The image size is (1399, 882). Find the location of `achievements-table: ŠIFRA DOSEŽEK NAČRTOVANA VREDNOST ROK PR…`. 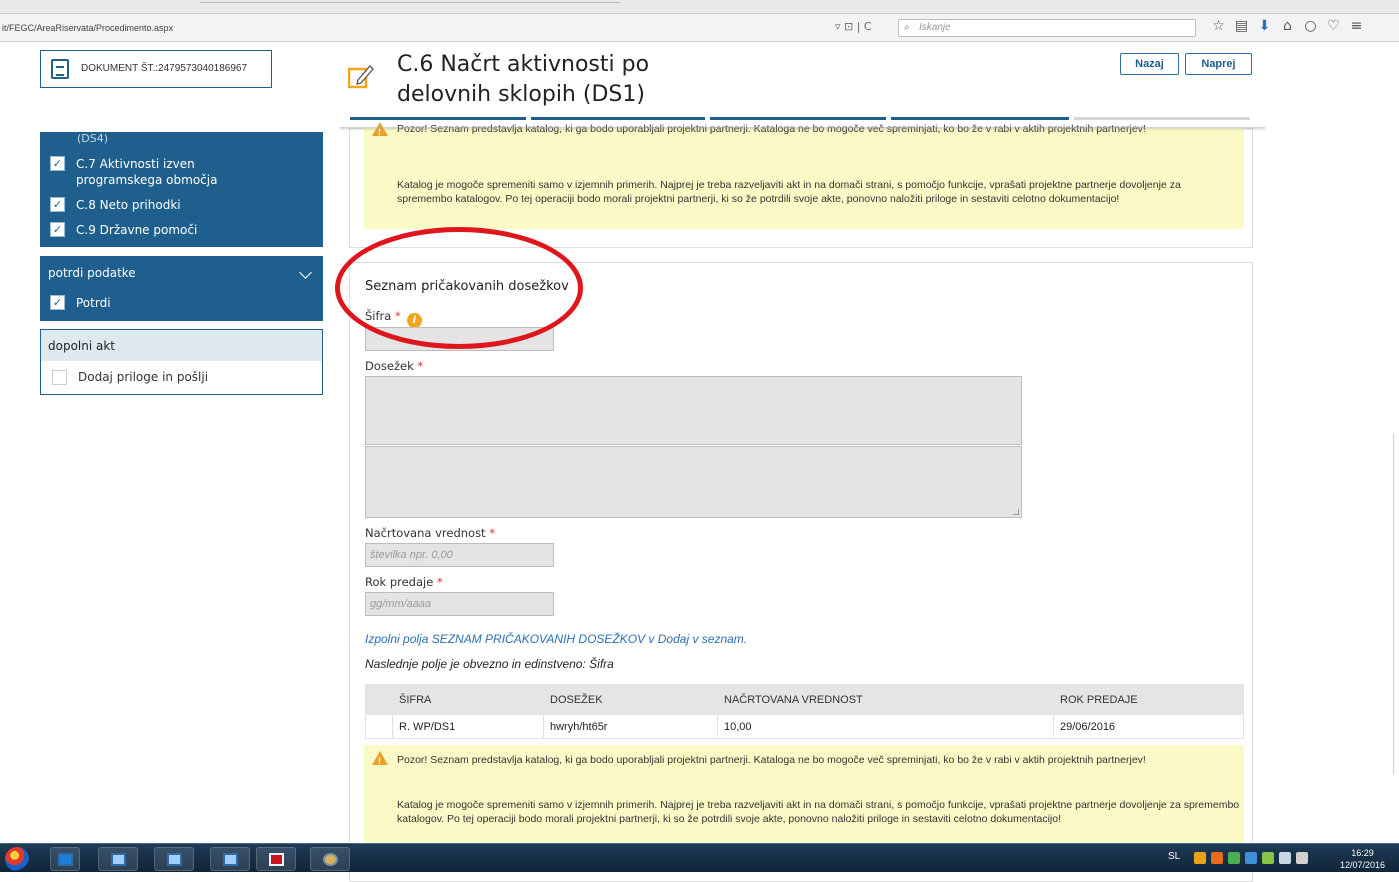

achievements-table: ŠIFRA DOSEŽEK NAČRTOVANA VREDNOST ROK PR… is located at coordinates (804, 711).